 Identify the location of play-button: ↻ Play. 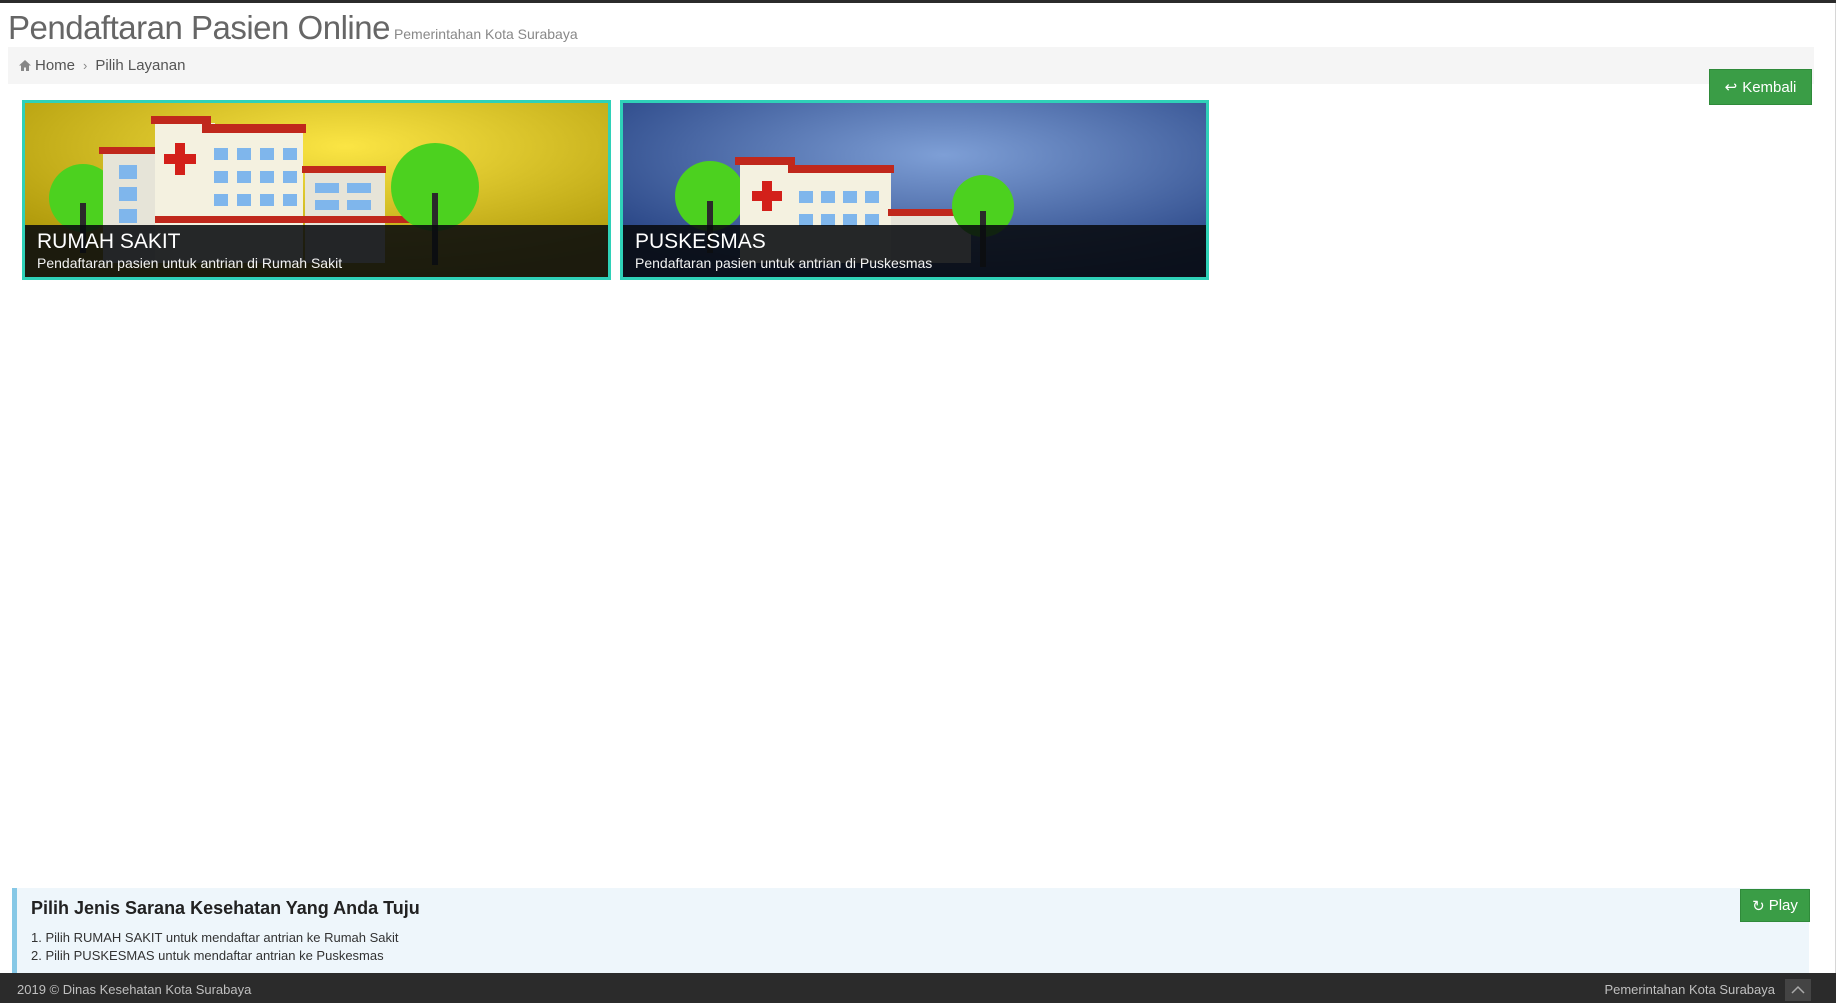
(1775, 905).